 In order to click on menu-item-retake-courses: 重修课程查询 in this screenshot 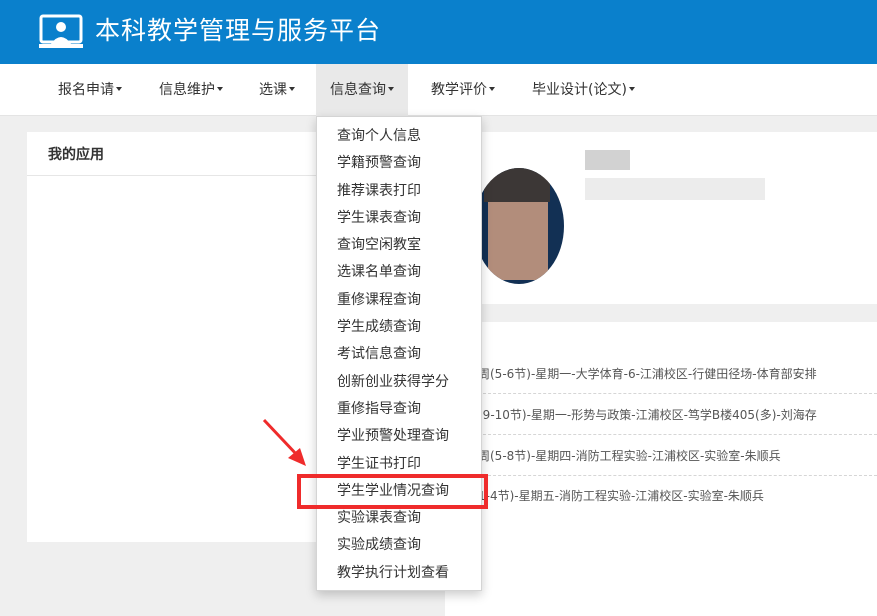, I will do `click(399, 300)`.